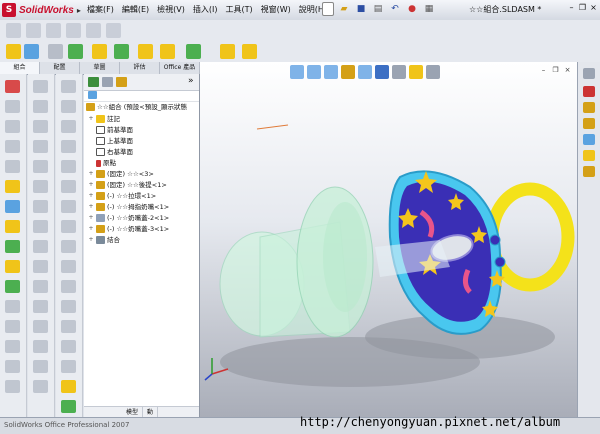  Describe the element at coordinates (589, 73) in the screenshot. I see `home-icon` at that location.